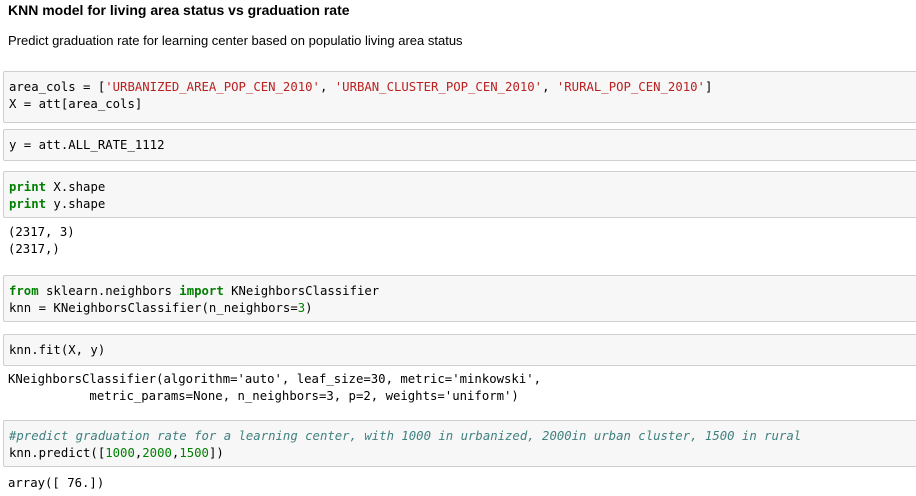  Describe the element at coordinates (301, 291) in the screenshot. I see `code-text: KNeighborsClassifier` at that location.